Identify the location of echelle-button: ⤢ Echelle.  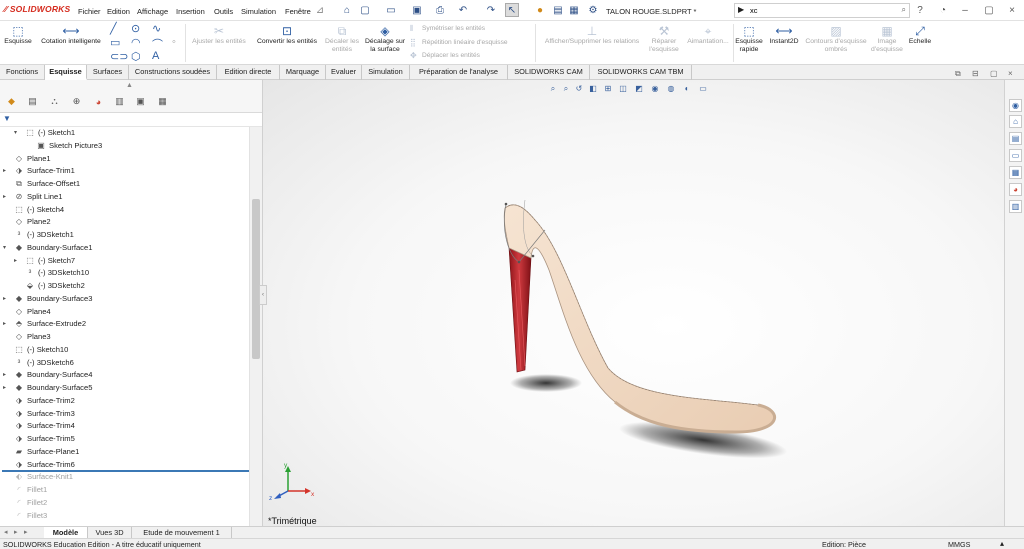
(920, 35).